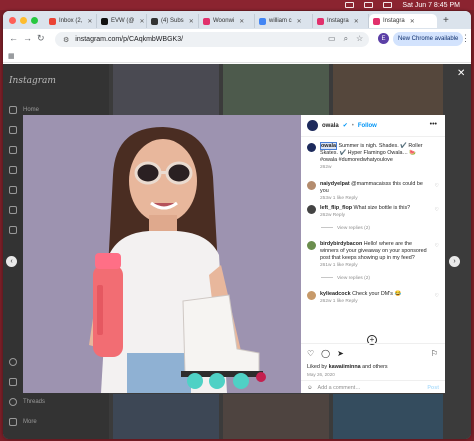  What do you see at coordinates (310, 388) in the screenshot?
I see `emoji-icon: ☺` at bounding box center [310, 388].